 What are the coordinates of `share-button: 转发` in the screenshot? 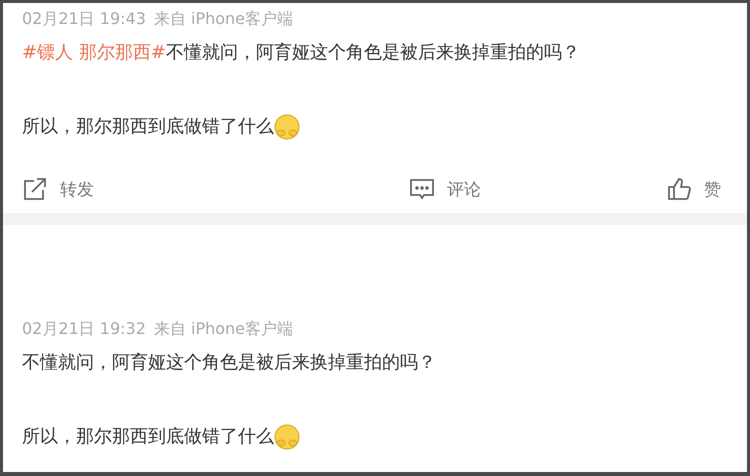 It's located at (58, 189).